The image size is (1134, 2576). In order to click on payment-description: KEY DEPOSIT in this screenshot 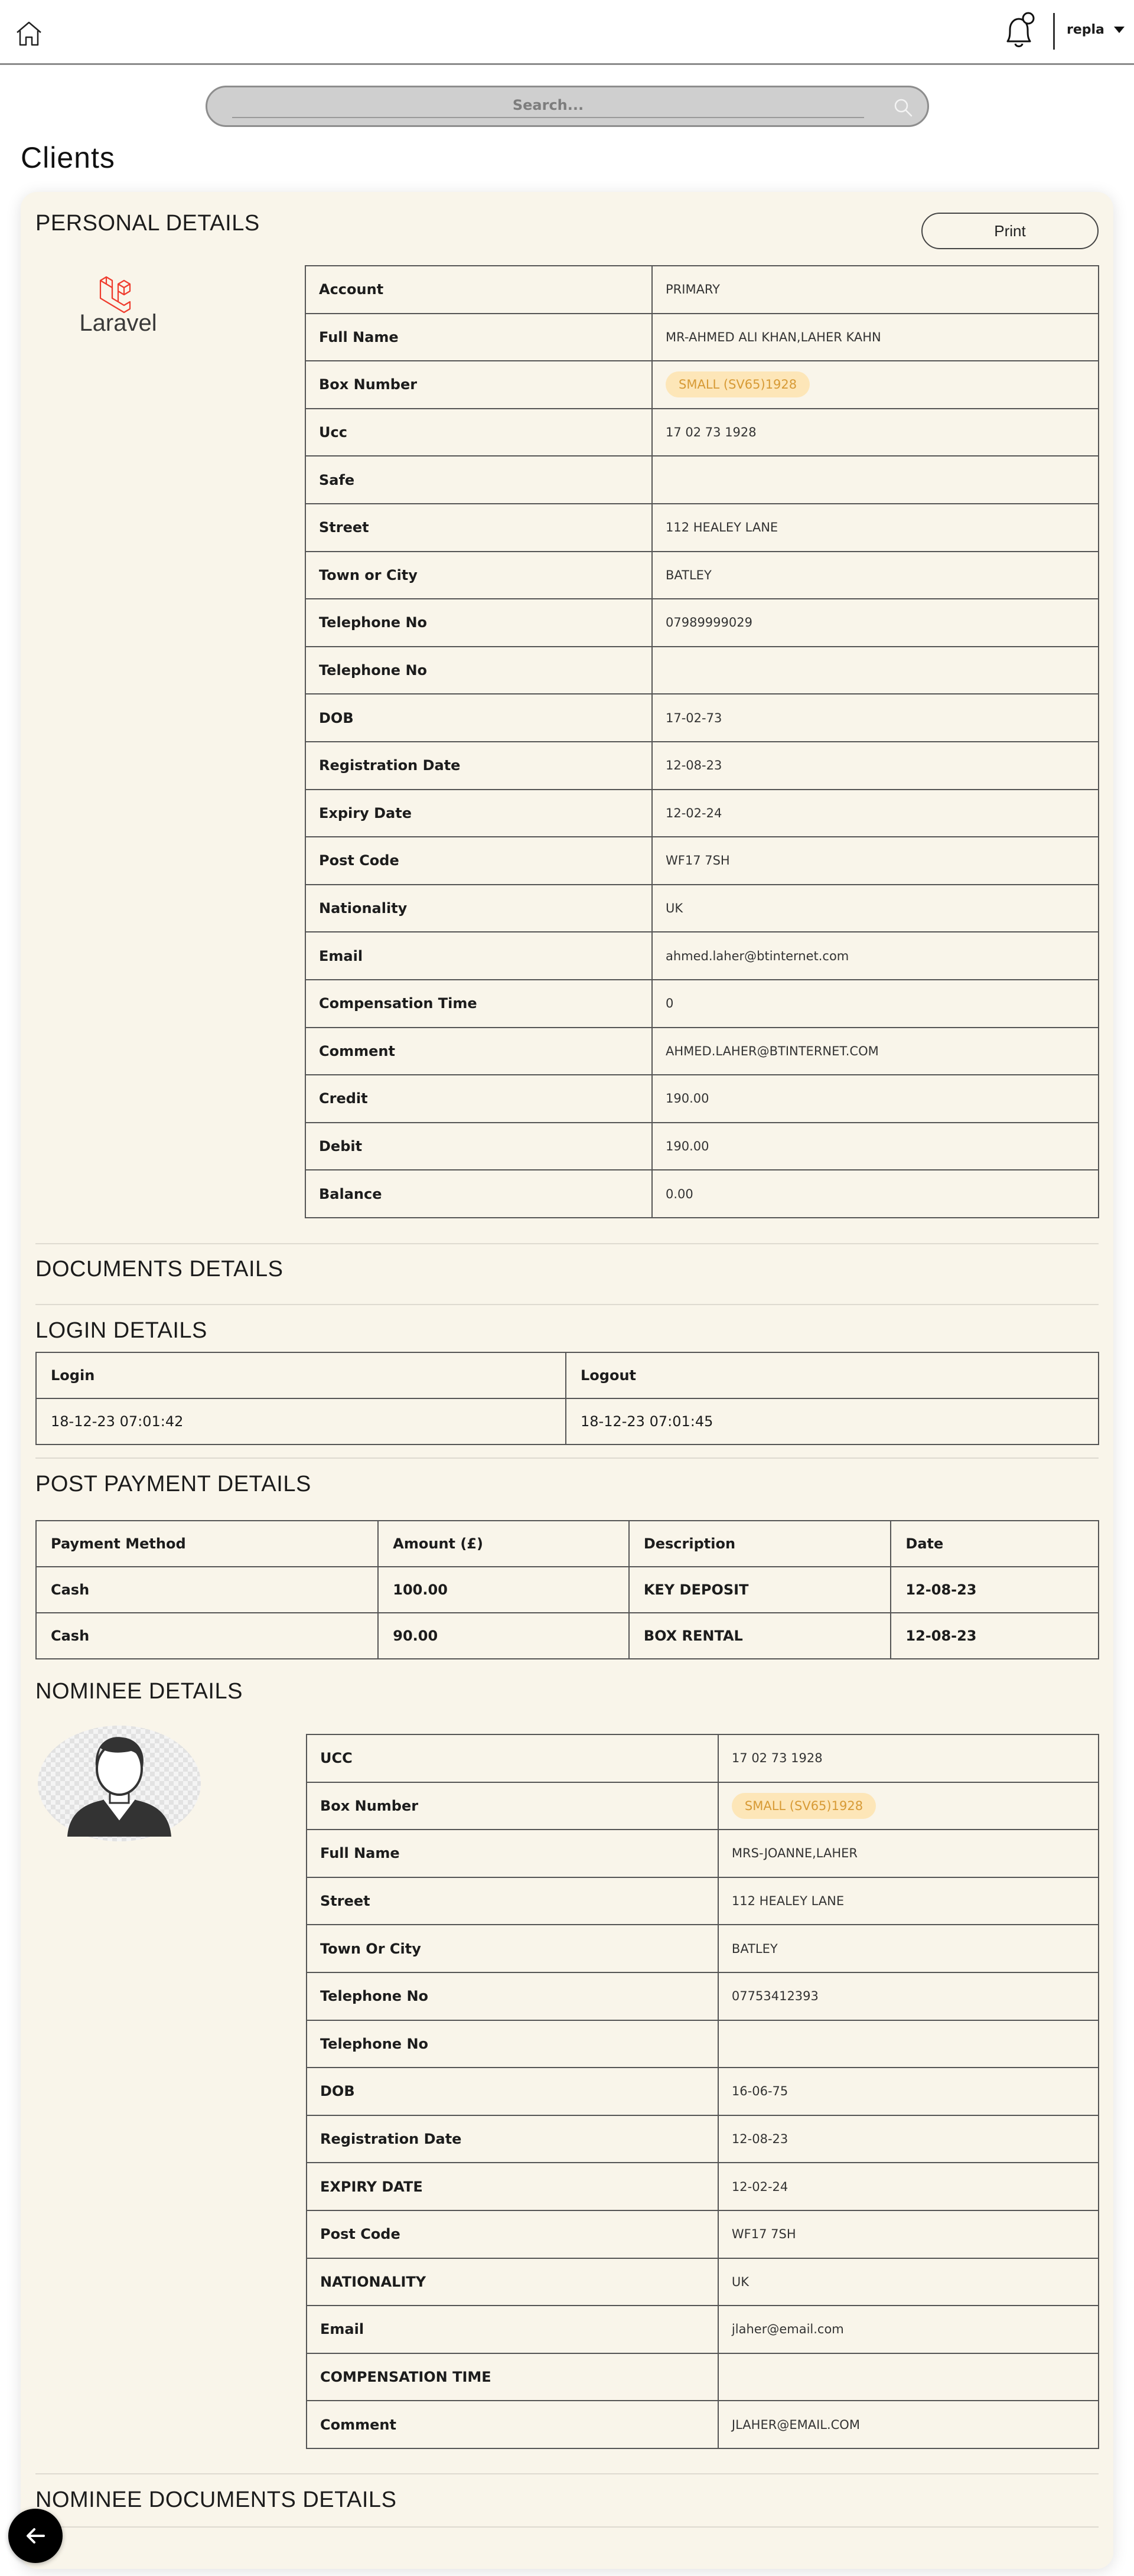, I will do `click(760, 1590)`.